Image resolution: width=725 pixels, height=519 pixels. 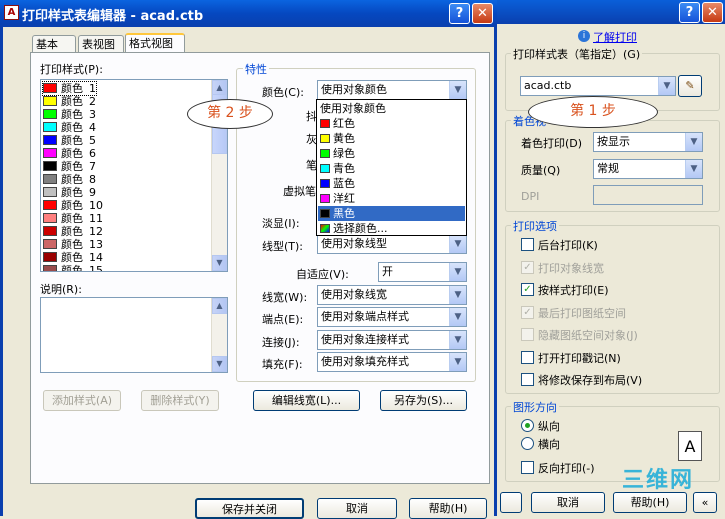 What do you see at coordinates (392, 362) in the screenshot?
I see `fillstyle-select: 使用对象填充样式 ▼` at bounding box center [392, 362].